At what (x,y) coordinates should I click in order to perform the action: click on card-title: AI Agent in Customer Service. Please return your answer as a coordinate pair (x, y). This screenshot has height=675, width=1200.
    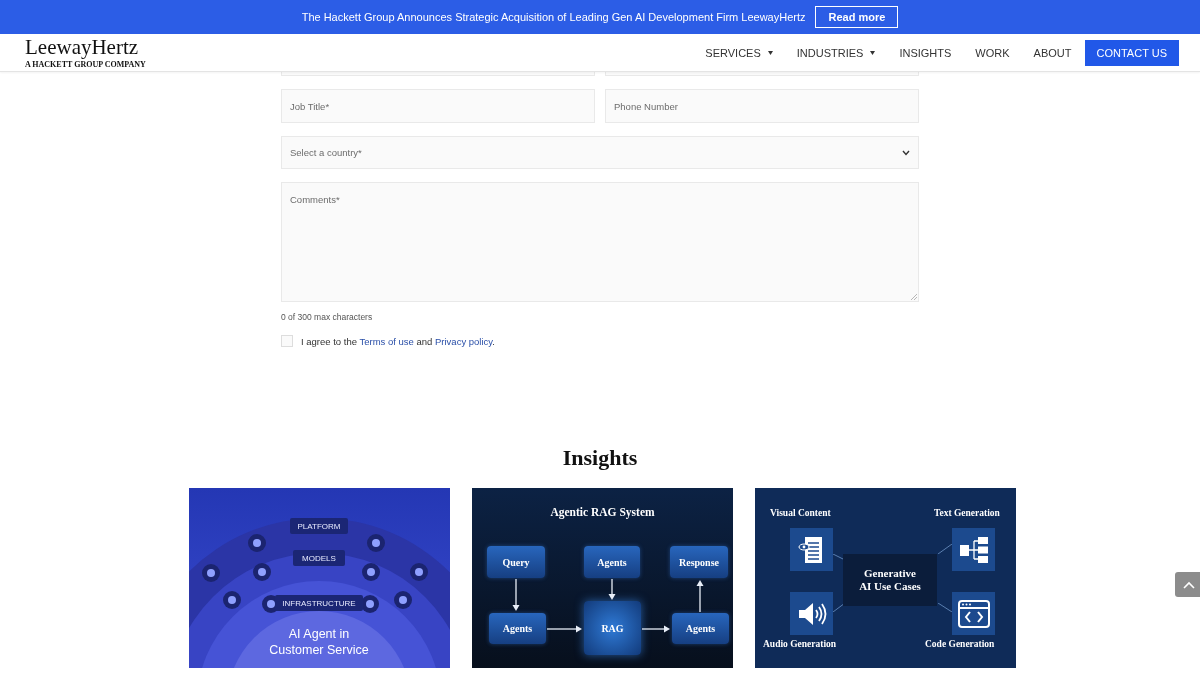
    Looking at the image, I should click on (319, 642).